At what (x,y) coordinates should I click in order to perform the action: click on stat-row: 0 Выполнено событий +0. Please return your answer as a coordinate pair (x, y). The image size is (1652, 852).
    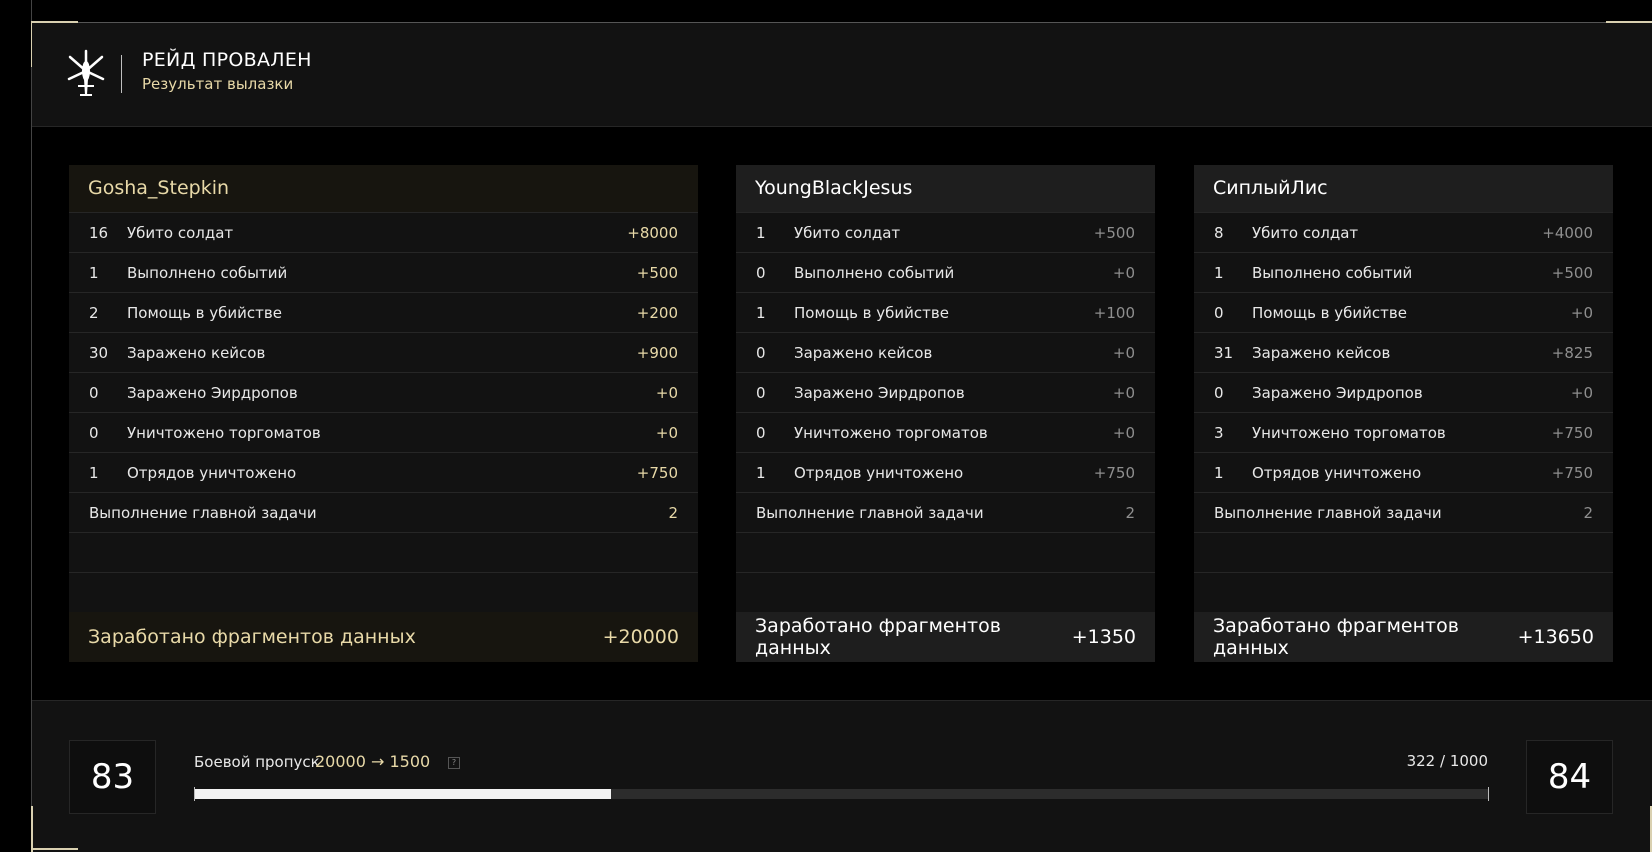
    Looking at the image, I should click on (945, 273).